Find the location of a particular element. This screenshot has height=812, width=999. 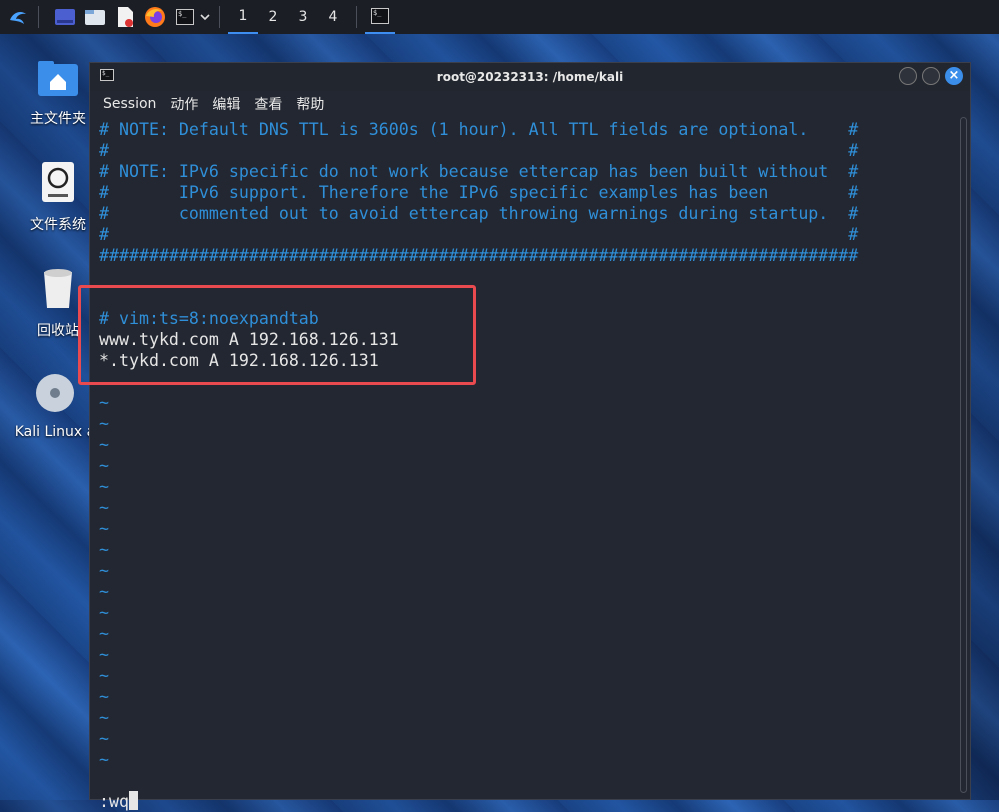

menu-edit: 编辑 is located at coordinates (226, 104).